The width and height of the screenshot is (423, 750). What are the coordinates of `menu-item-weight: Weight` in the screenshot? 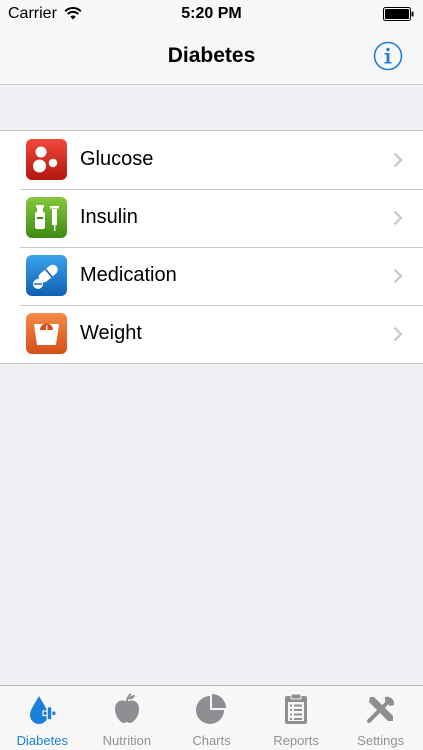 It's located at (211, 334).